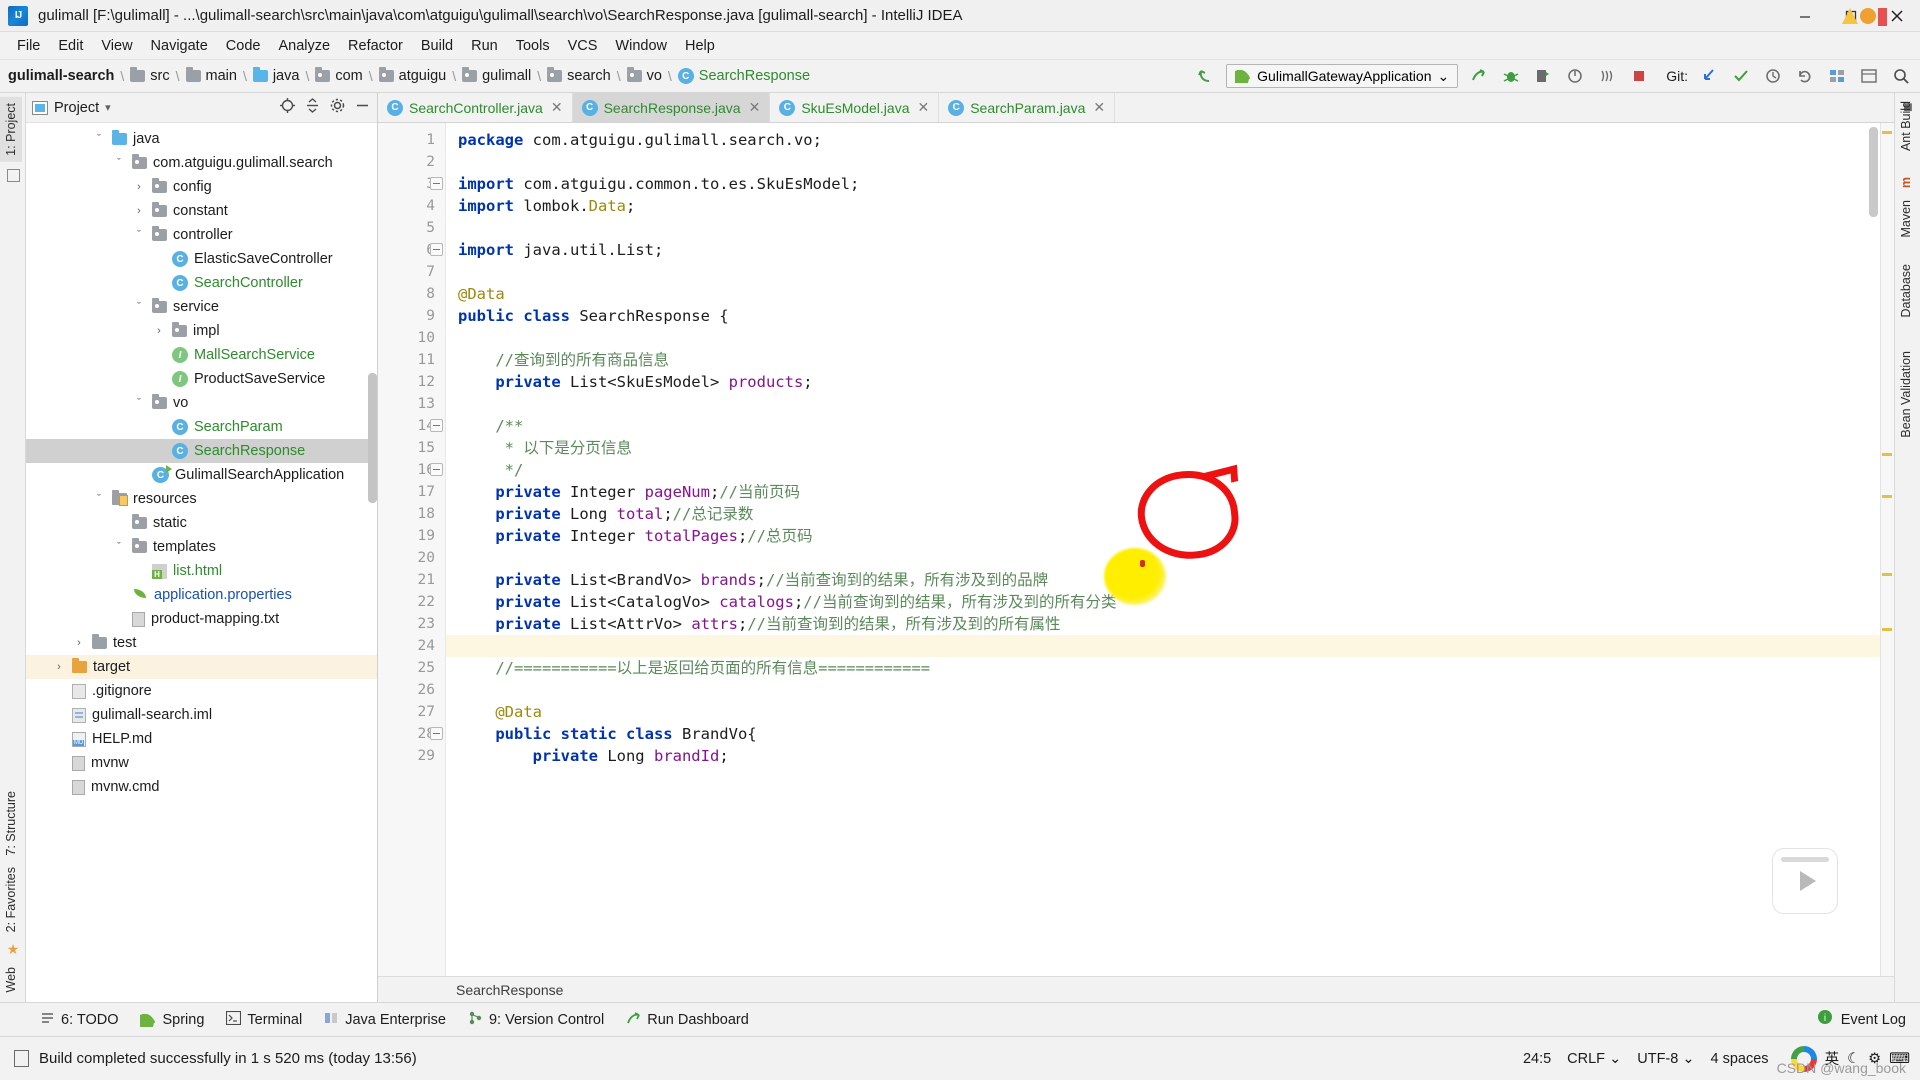 This screenshot has height=1080, width=1920. I want to click on breadcrumb-module: gulimall-search, so click(61, 76).